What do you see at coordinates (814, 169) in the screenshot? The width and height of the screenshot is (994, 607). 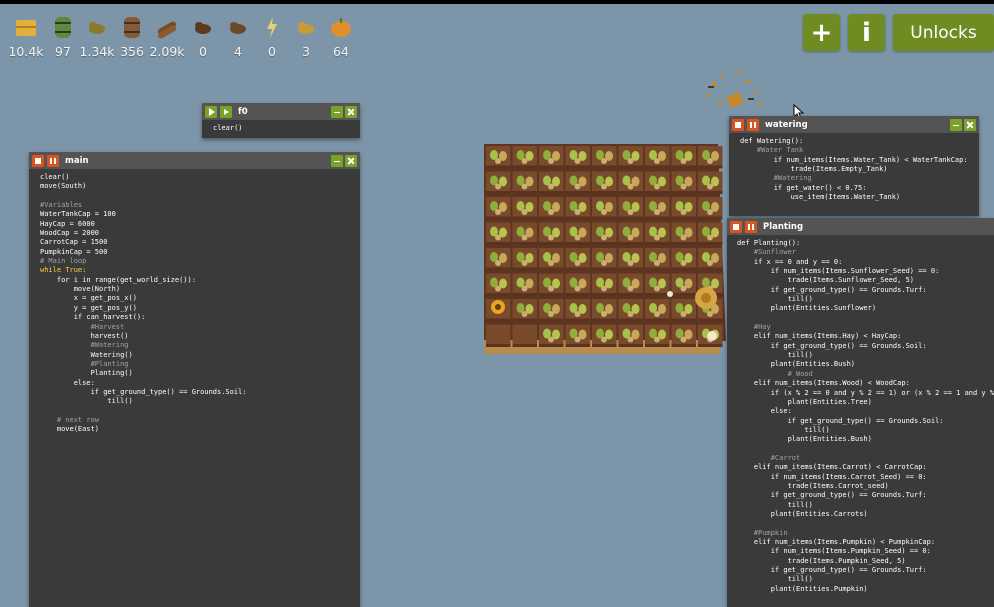 I see `code-line: trade(Items.Empty_Tank)` at bounding box center [814, 169].